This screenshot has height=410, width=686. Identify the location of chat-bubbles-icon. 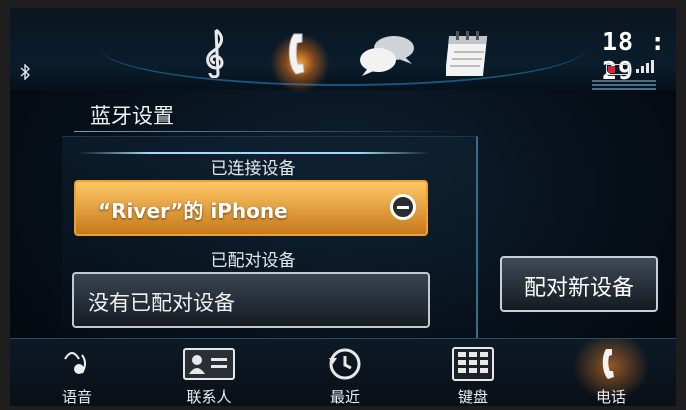
(387, 58).